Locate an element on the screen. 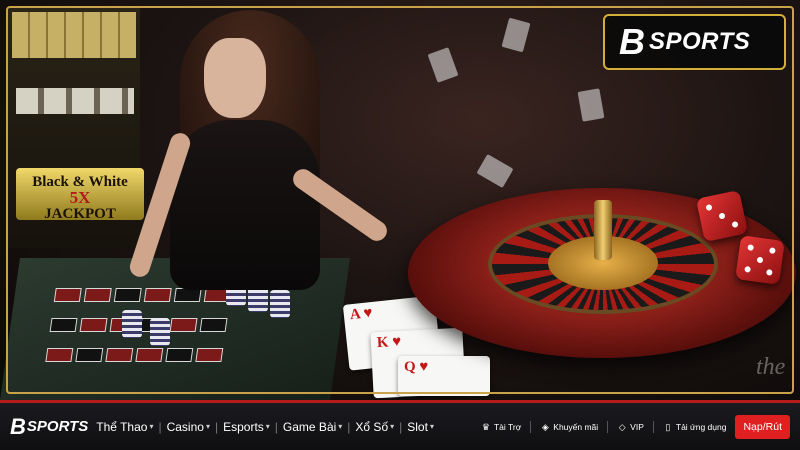 Image resolution: width=800 pixels, height=450 pixels. util-tai-tro: ♛ Tài Trợ is located at coordinates (501, 427).